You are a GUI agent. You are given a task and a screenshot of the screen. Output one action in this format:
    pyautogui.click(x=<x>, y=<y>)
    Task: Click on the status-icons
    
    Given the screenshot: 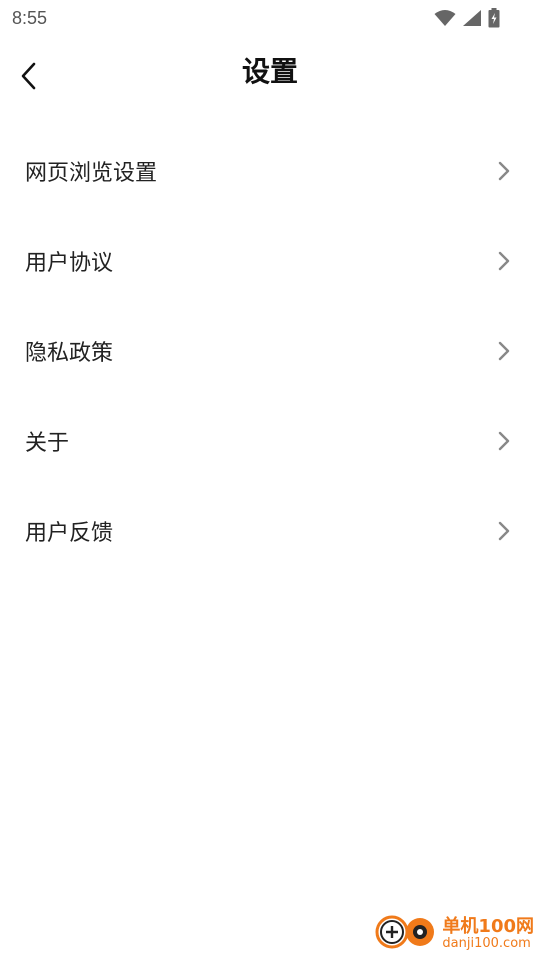 What is the action you would take?
    pyautogui.click(x=467, y=20)
    